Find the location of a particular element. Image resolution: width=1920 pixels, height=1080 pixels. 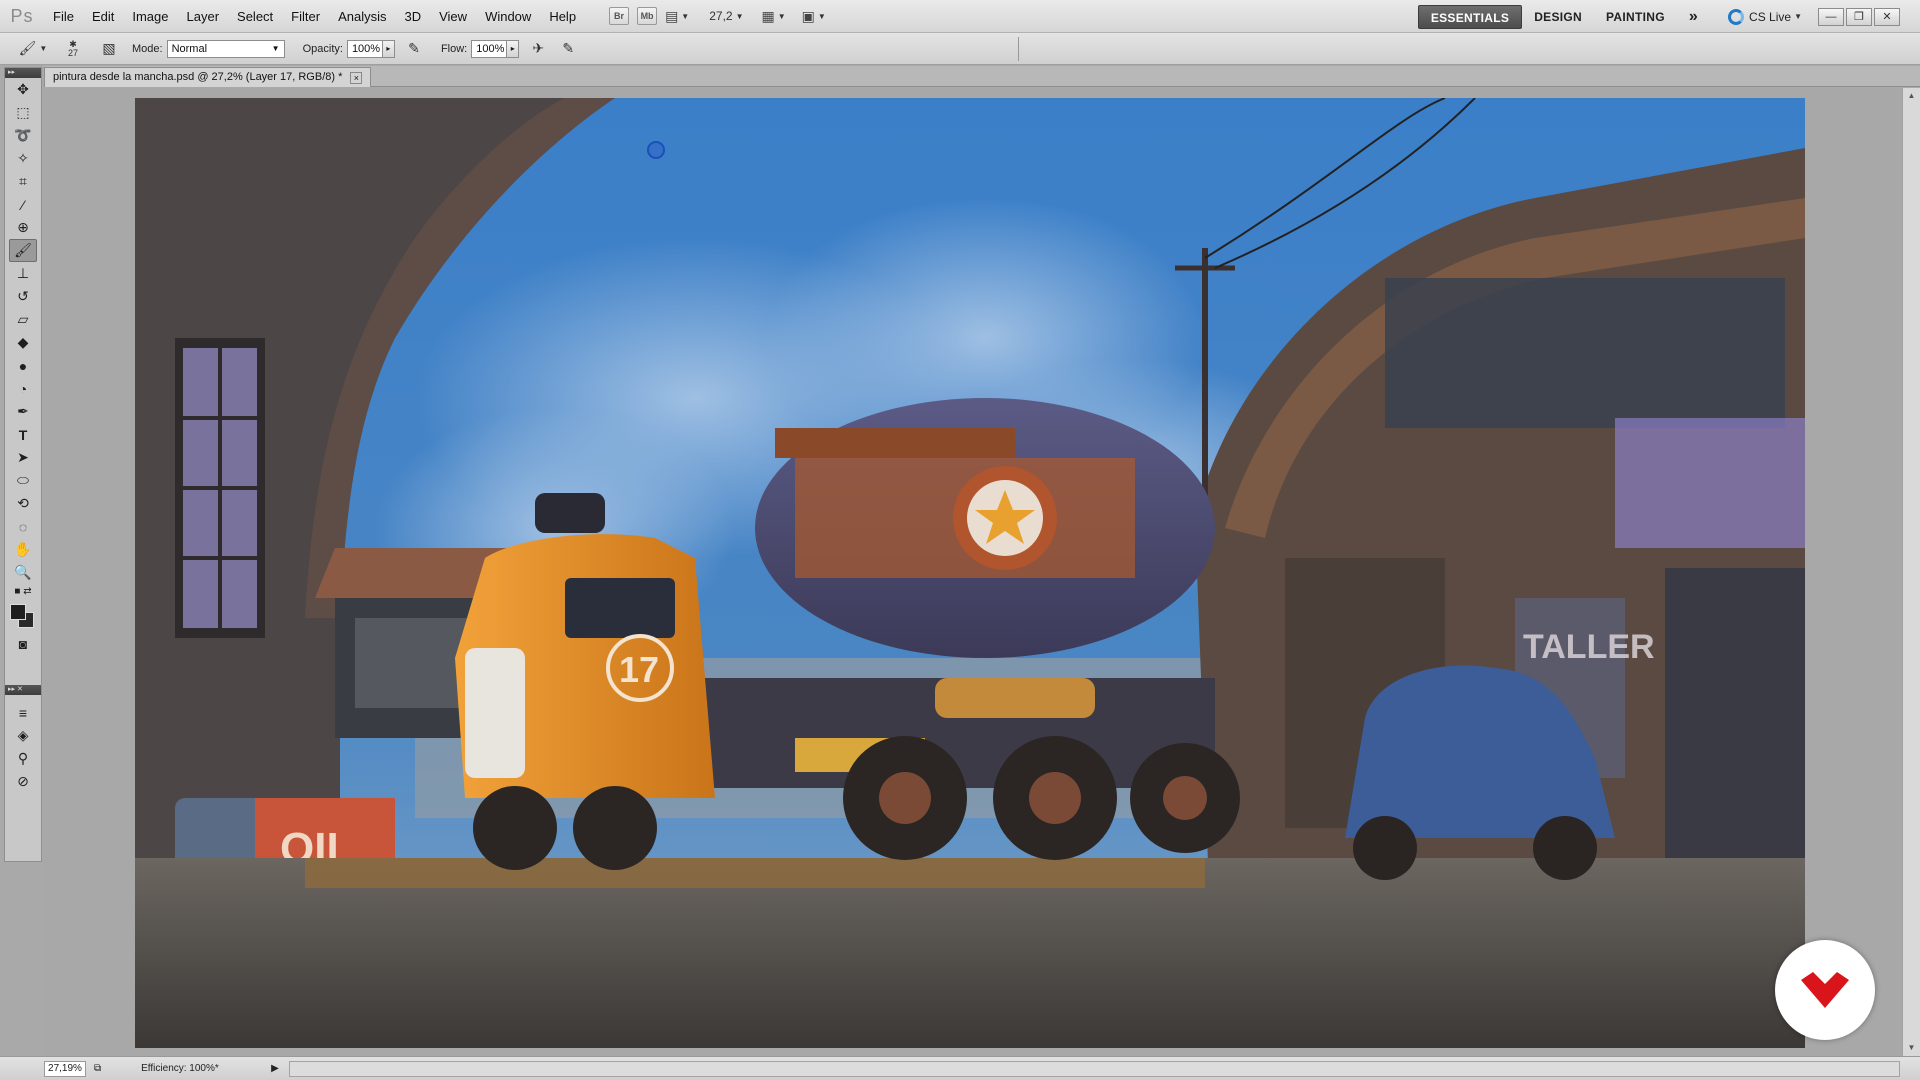

eraser-icon: ▱ is located at coordinates (23, 319).